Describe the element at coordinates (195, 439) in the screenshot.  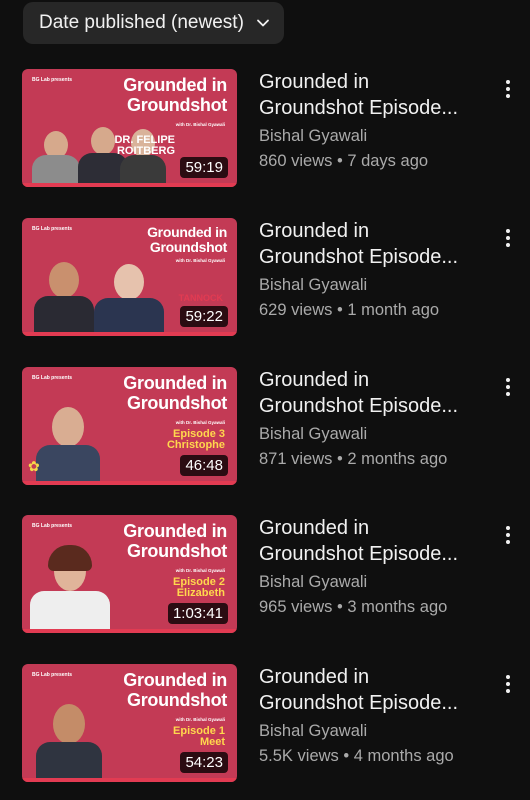
I see `thumbnail-episode: Episode 3 Christophe` at that location.